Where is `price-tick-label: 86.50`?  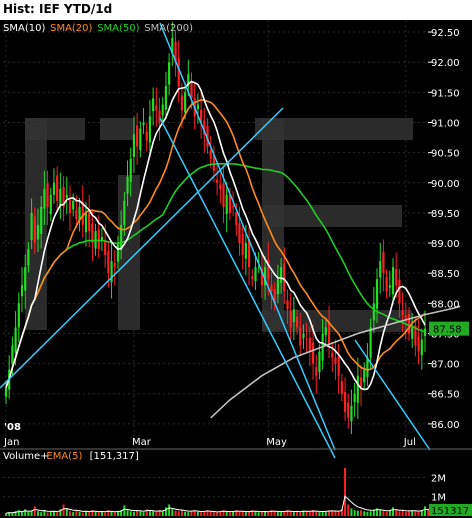
price-tick-label: 86.50 is located at coordinates (445, 395).